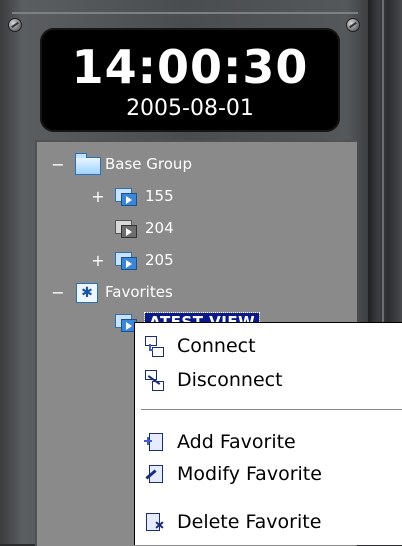 The width and height of the screenshot is (402, 546). Describe the element at coordinates (154, 442) in the screenshot. I see `add-favorite-icon` at that location.